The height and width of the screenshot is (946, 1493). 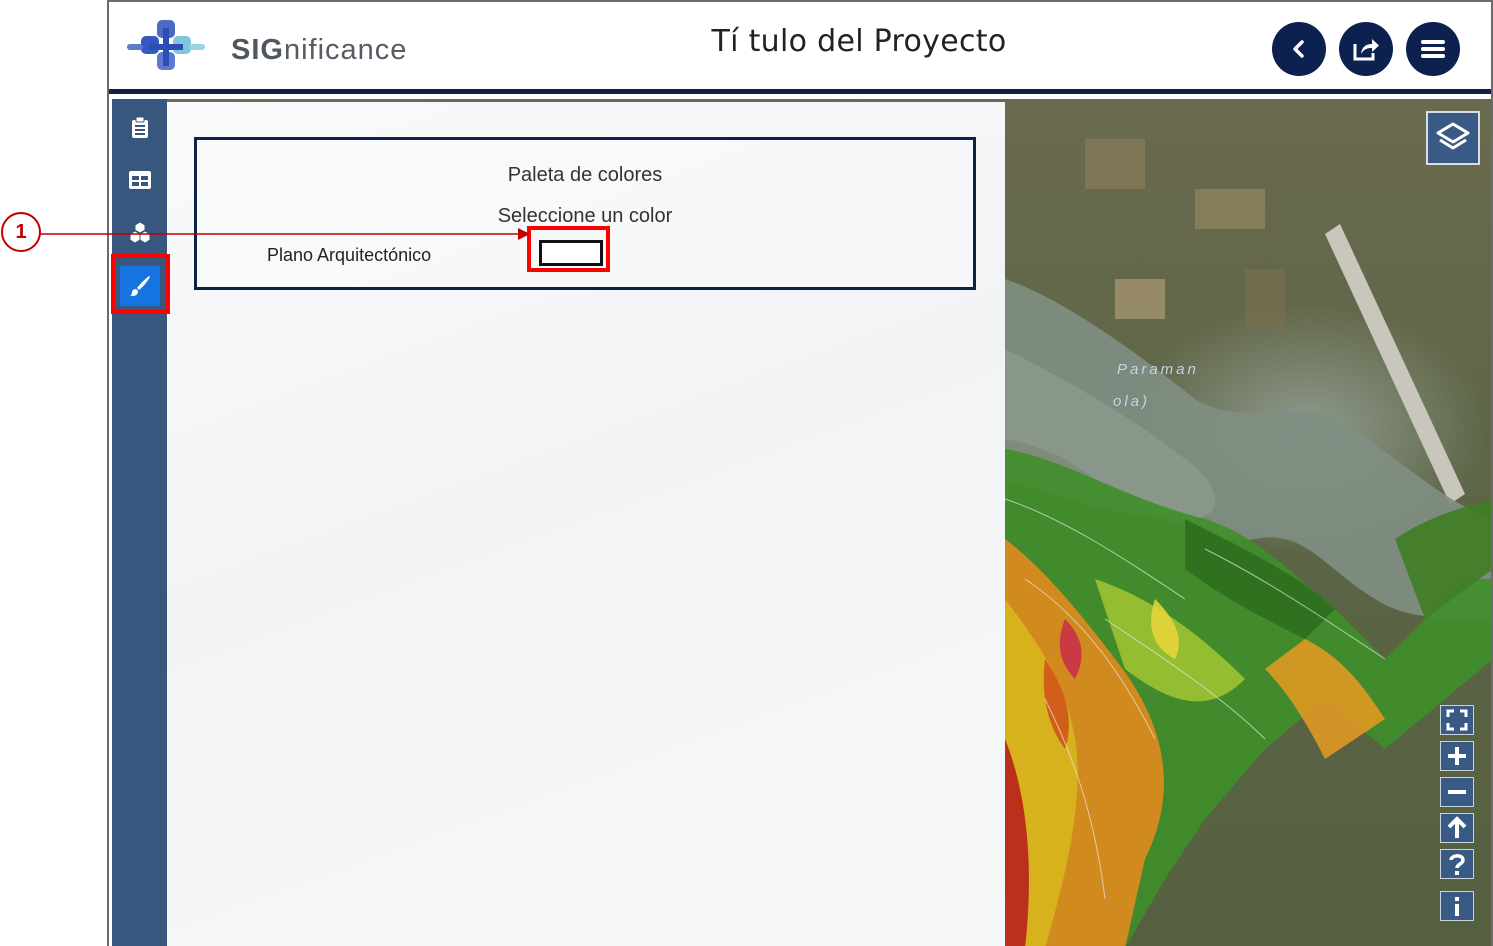 What do you see at coordinates (285, 234) in the screenshot?
I see `callout-arrow` at bounding box center [285, 234].